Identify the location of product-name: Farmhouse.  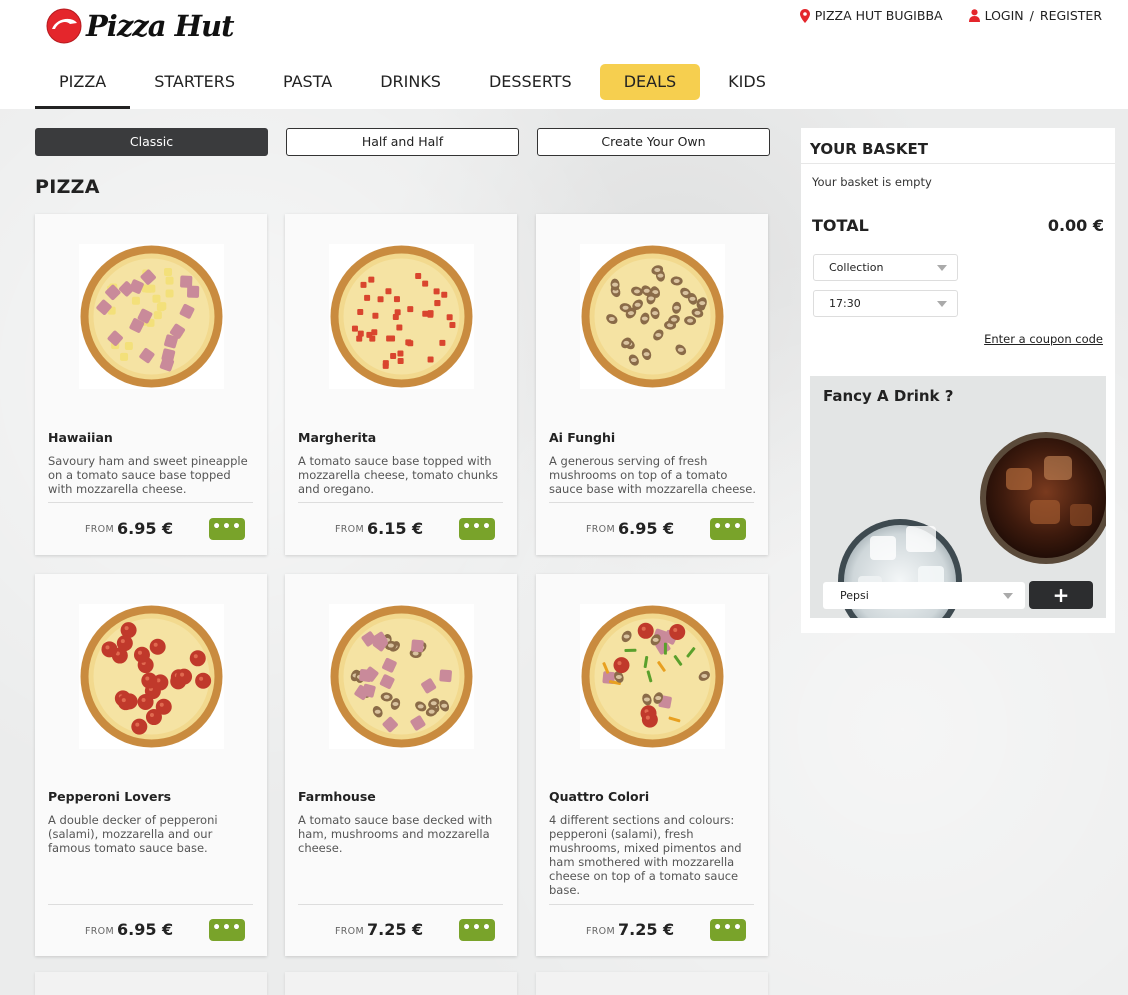
(337, 796).